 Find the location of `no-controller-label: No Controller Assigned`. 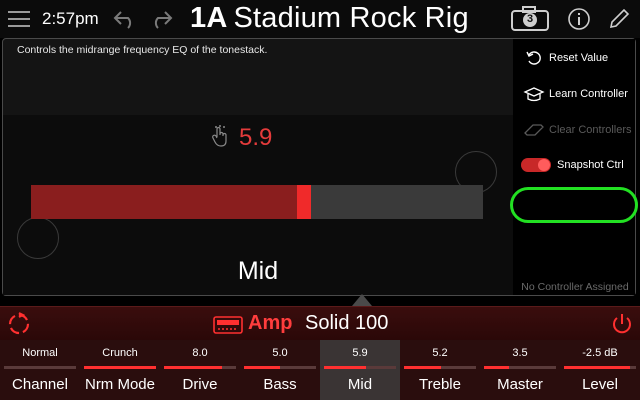

no-controller-label: No Controller Assigned is located at coordinates (575, 287).